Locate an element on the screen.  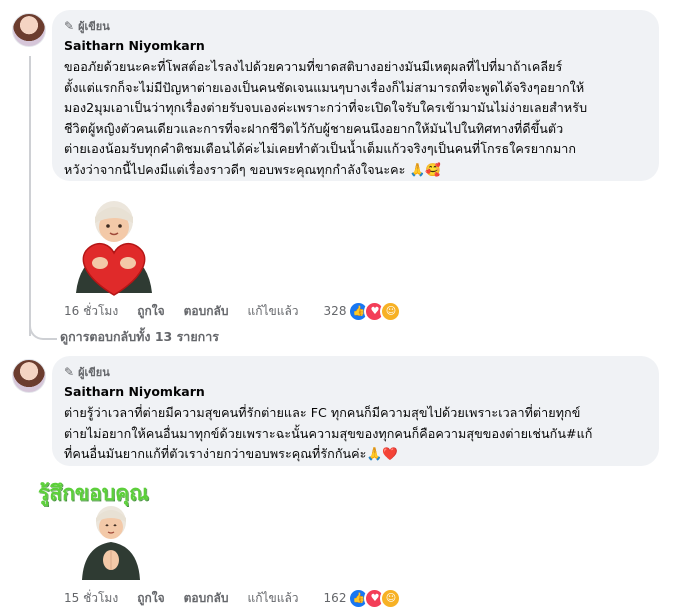
comment-timestamp: 16 ชั่วโมง is located at coordinates (91, 311).